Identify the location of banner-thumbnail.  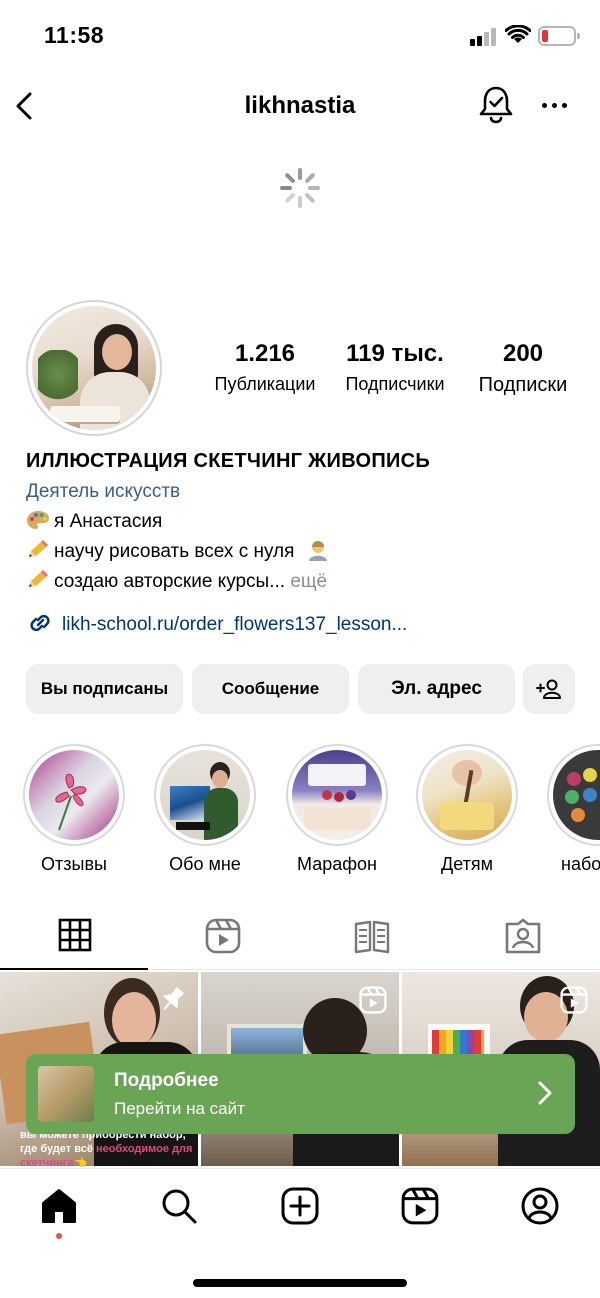
(66, 1094).